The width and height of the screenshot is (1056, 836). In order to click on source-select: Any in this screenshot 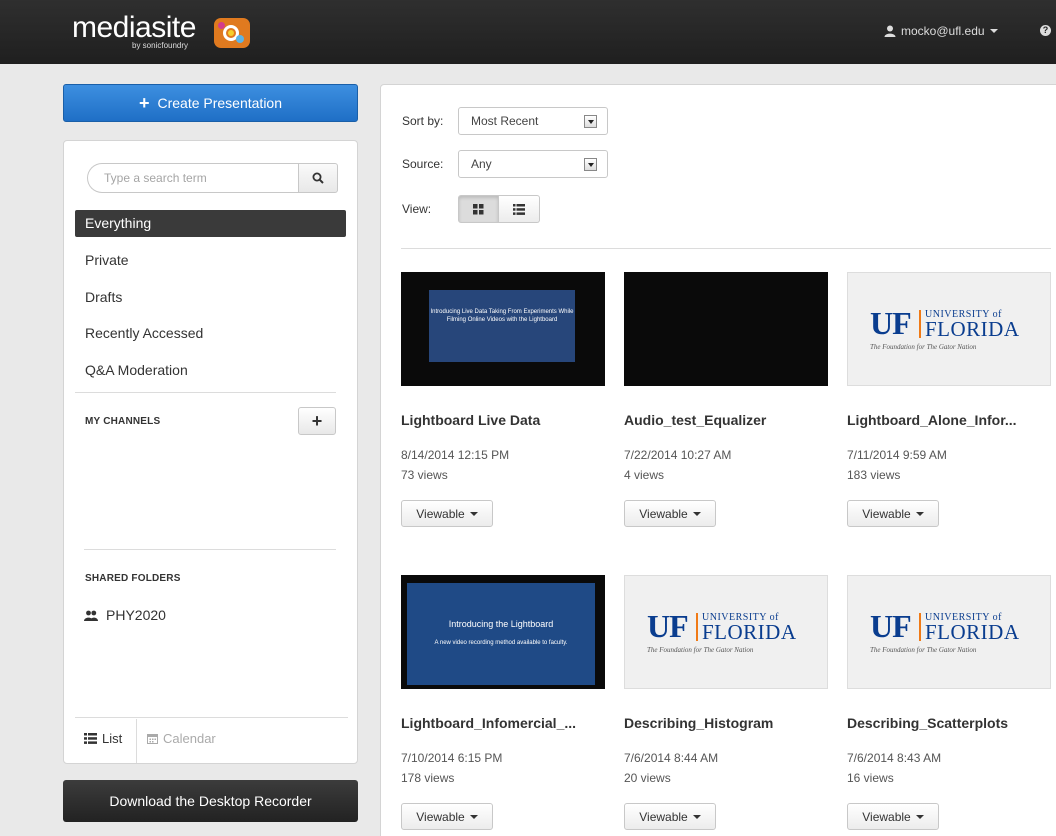, I will do `click(533, 164)`.